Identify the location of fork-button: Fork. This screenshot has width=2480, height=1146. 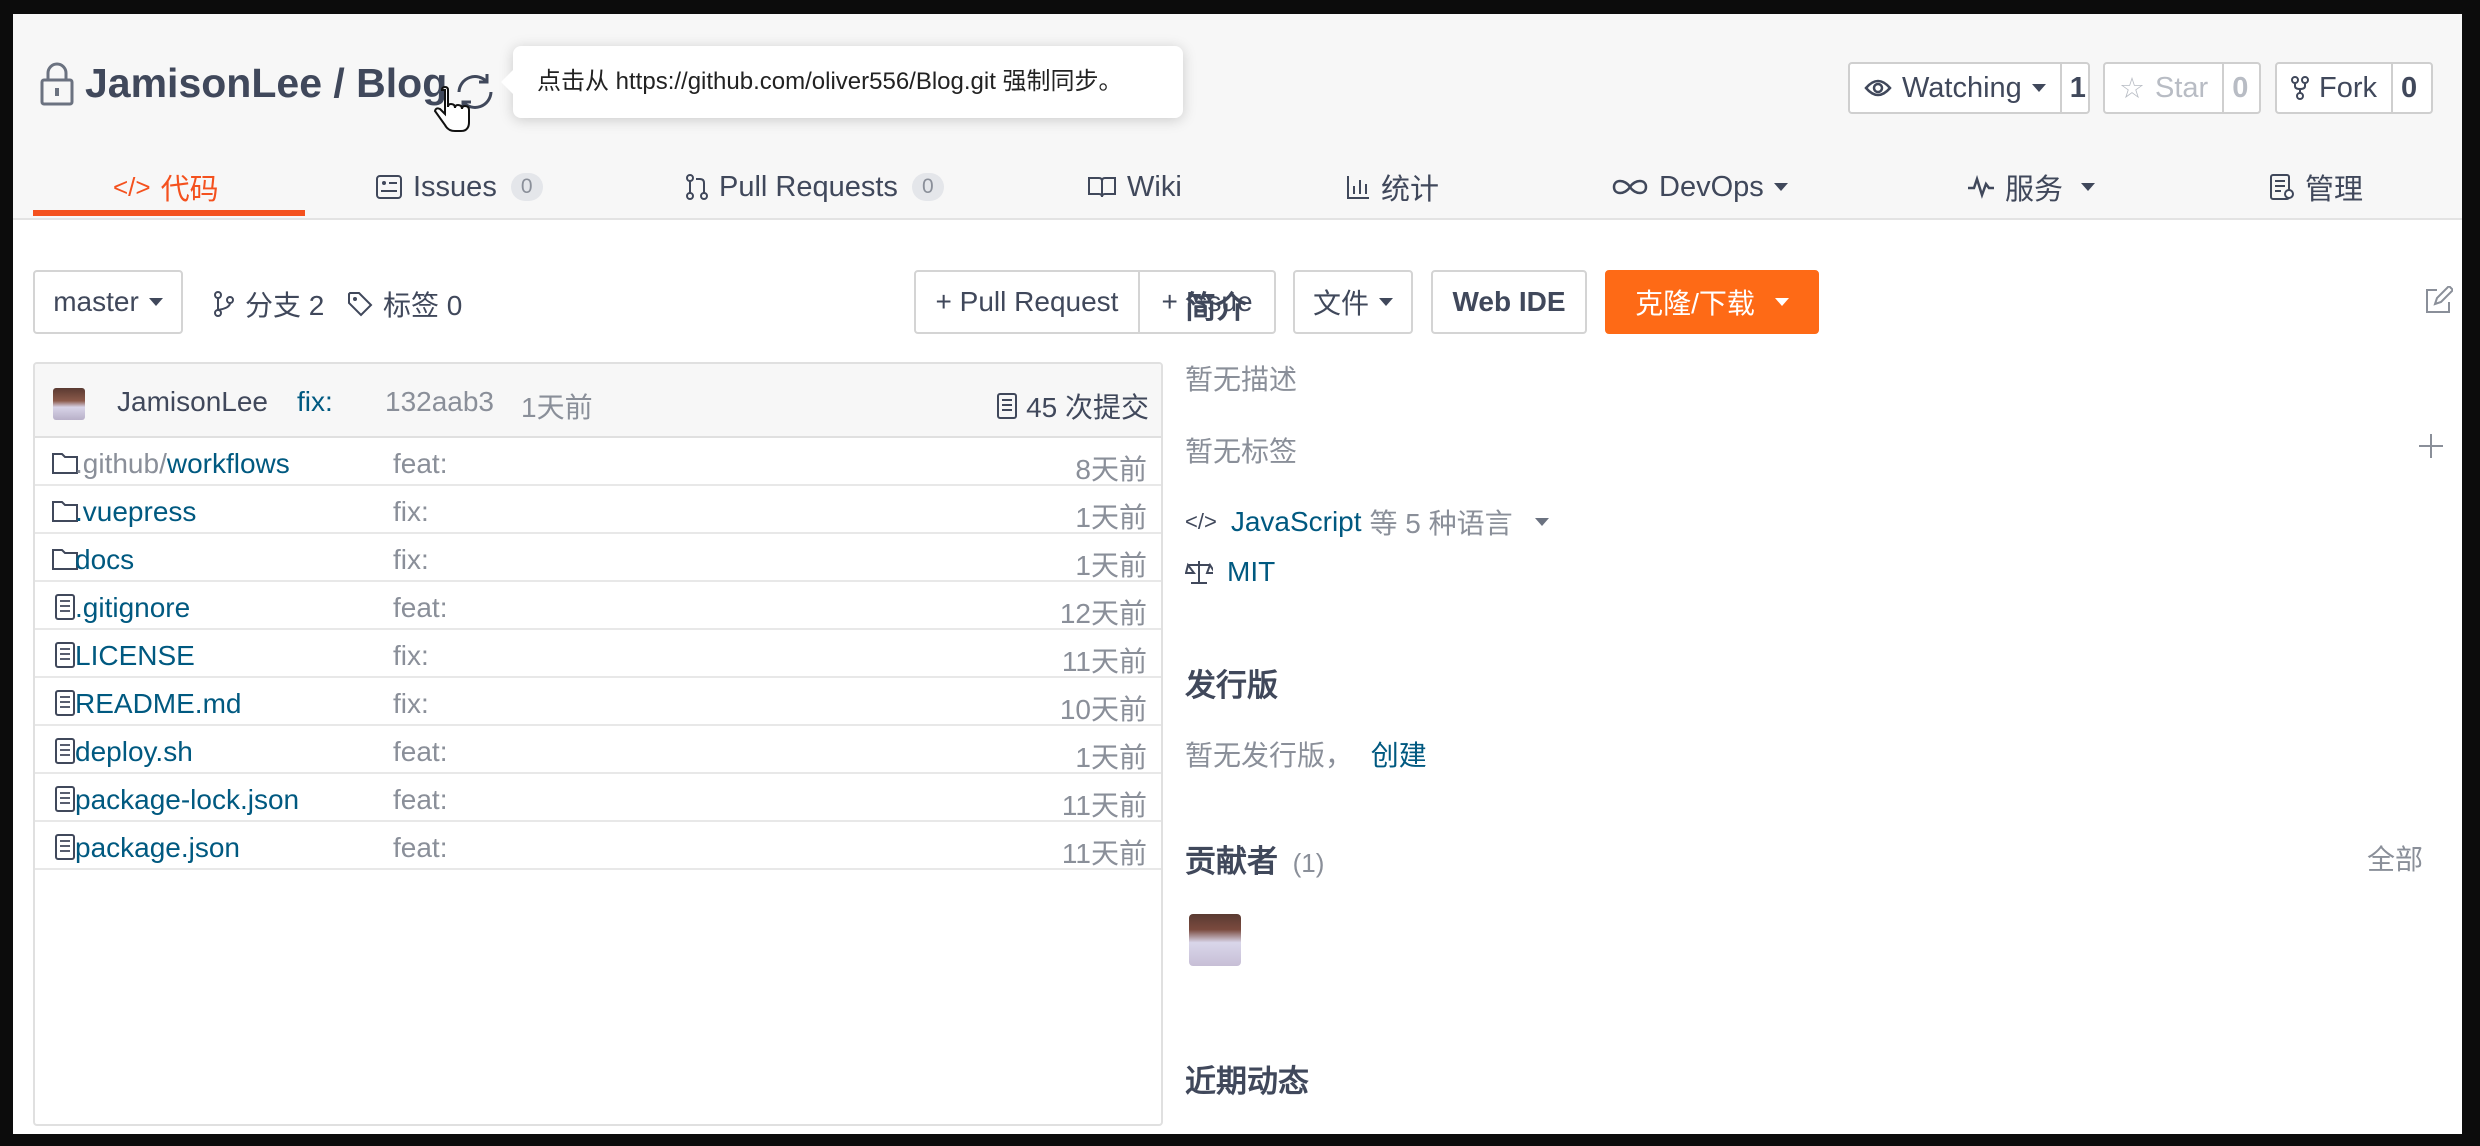
(2335, 88).